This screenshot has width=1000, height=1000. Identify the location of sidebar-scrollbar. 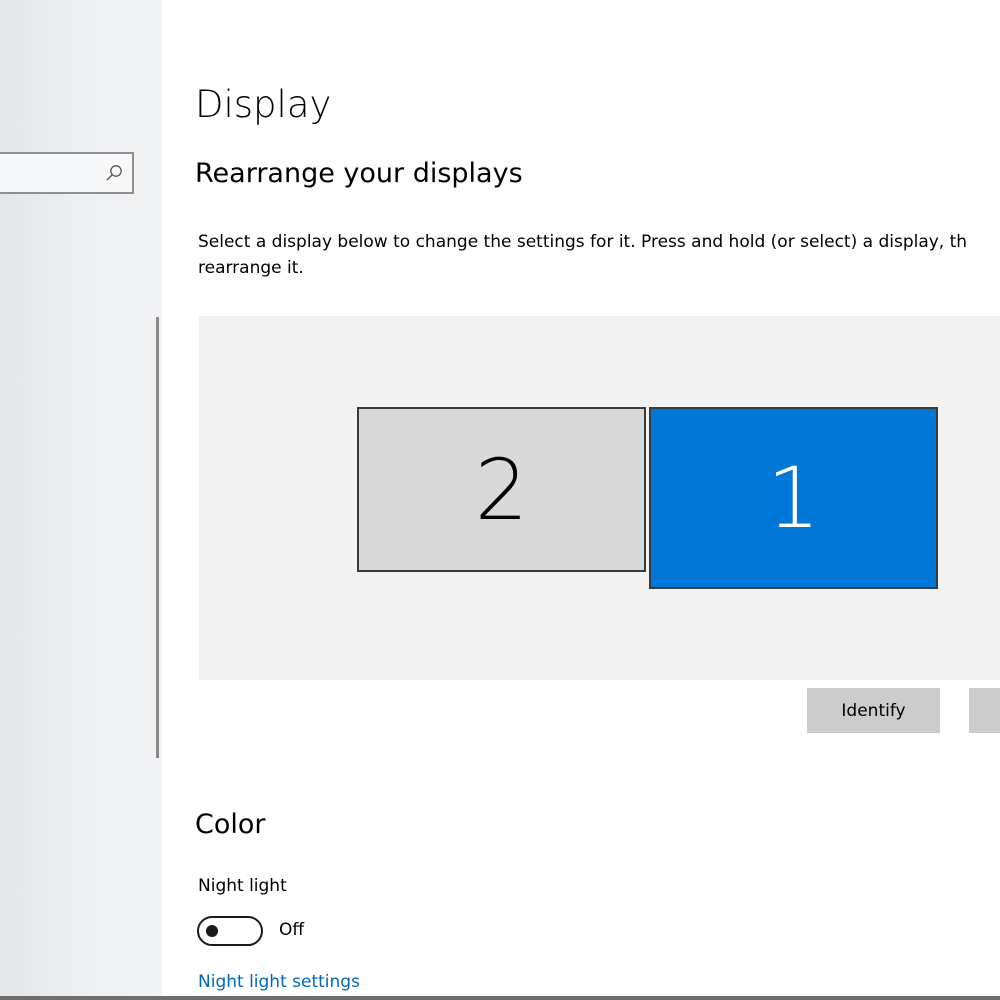
(157, 537).